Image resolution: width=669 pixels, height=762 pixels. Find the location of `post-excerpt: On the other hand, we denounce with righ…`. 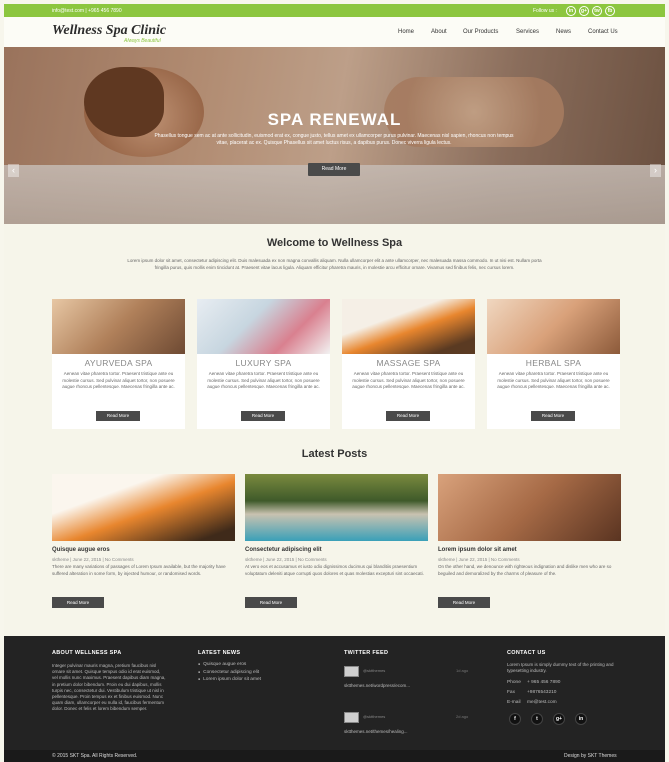

post-excerpt: On the other hand, we denounce with righ… is located at coordinates (525, 570).